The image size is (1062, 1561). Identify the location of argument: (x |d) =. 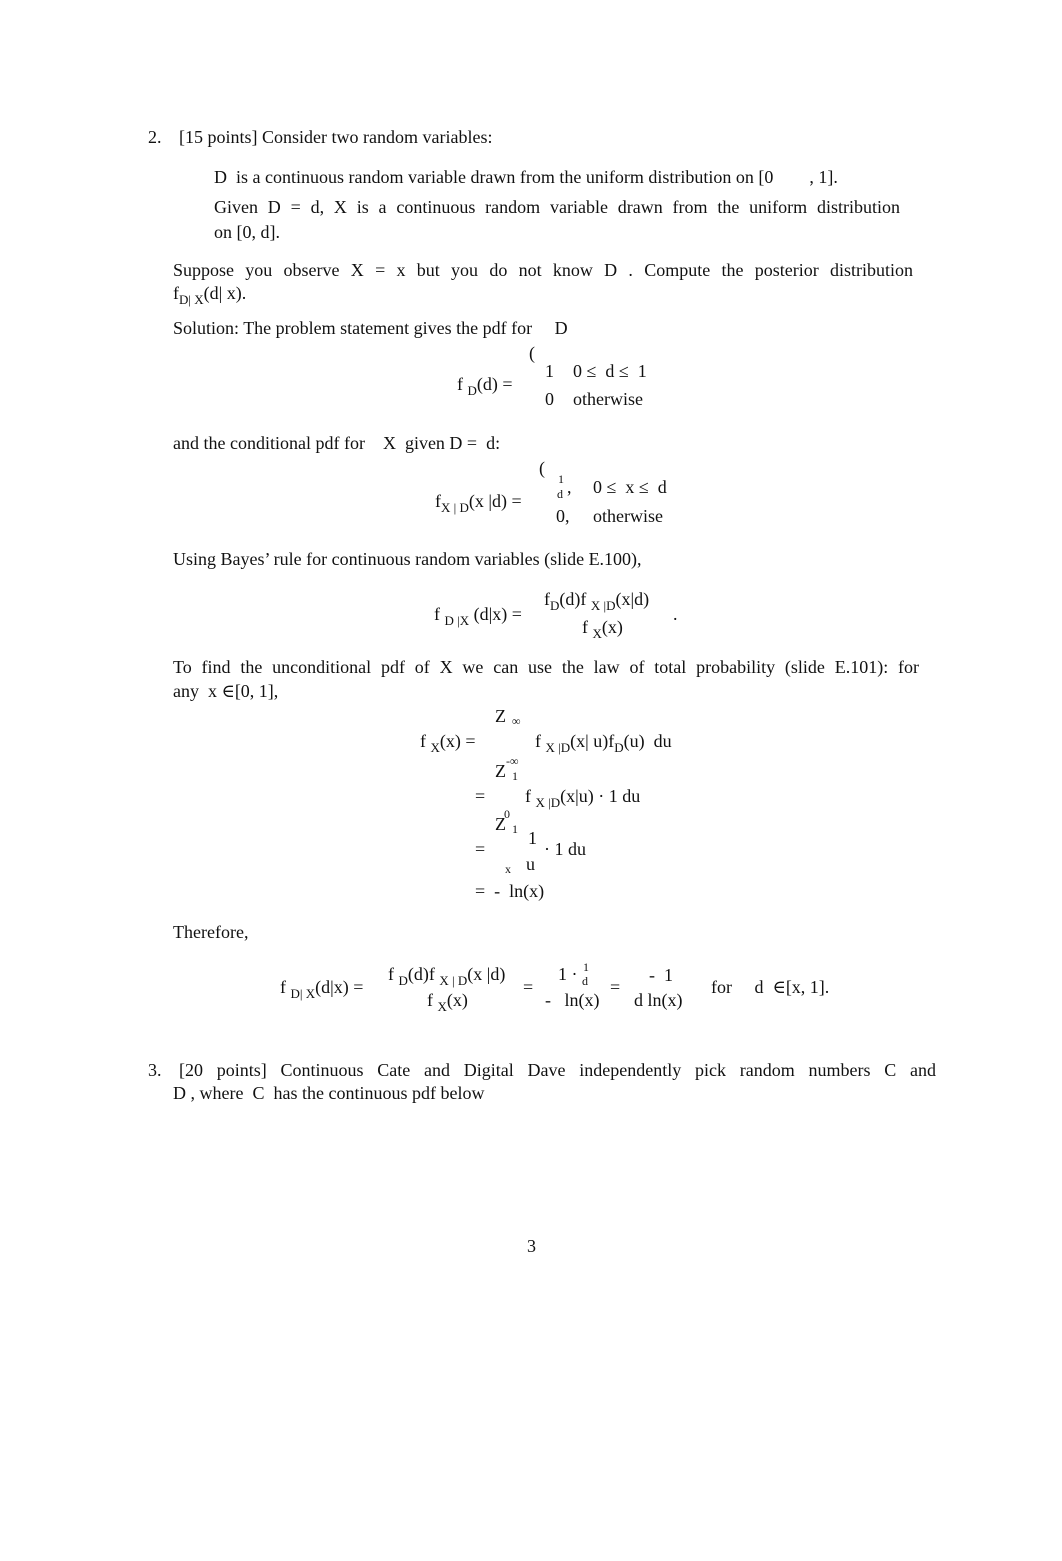
(495, 501).